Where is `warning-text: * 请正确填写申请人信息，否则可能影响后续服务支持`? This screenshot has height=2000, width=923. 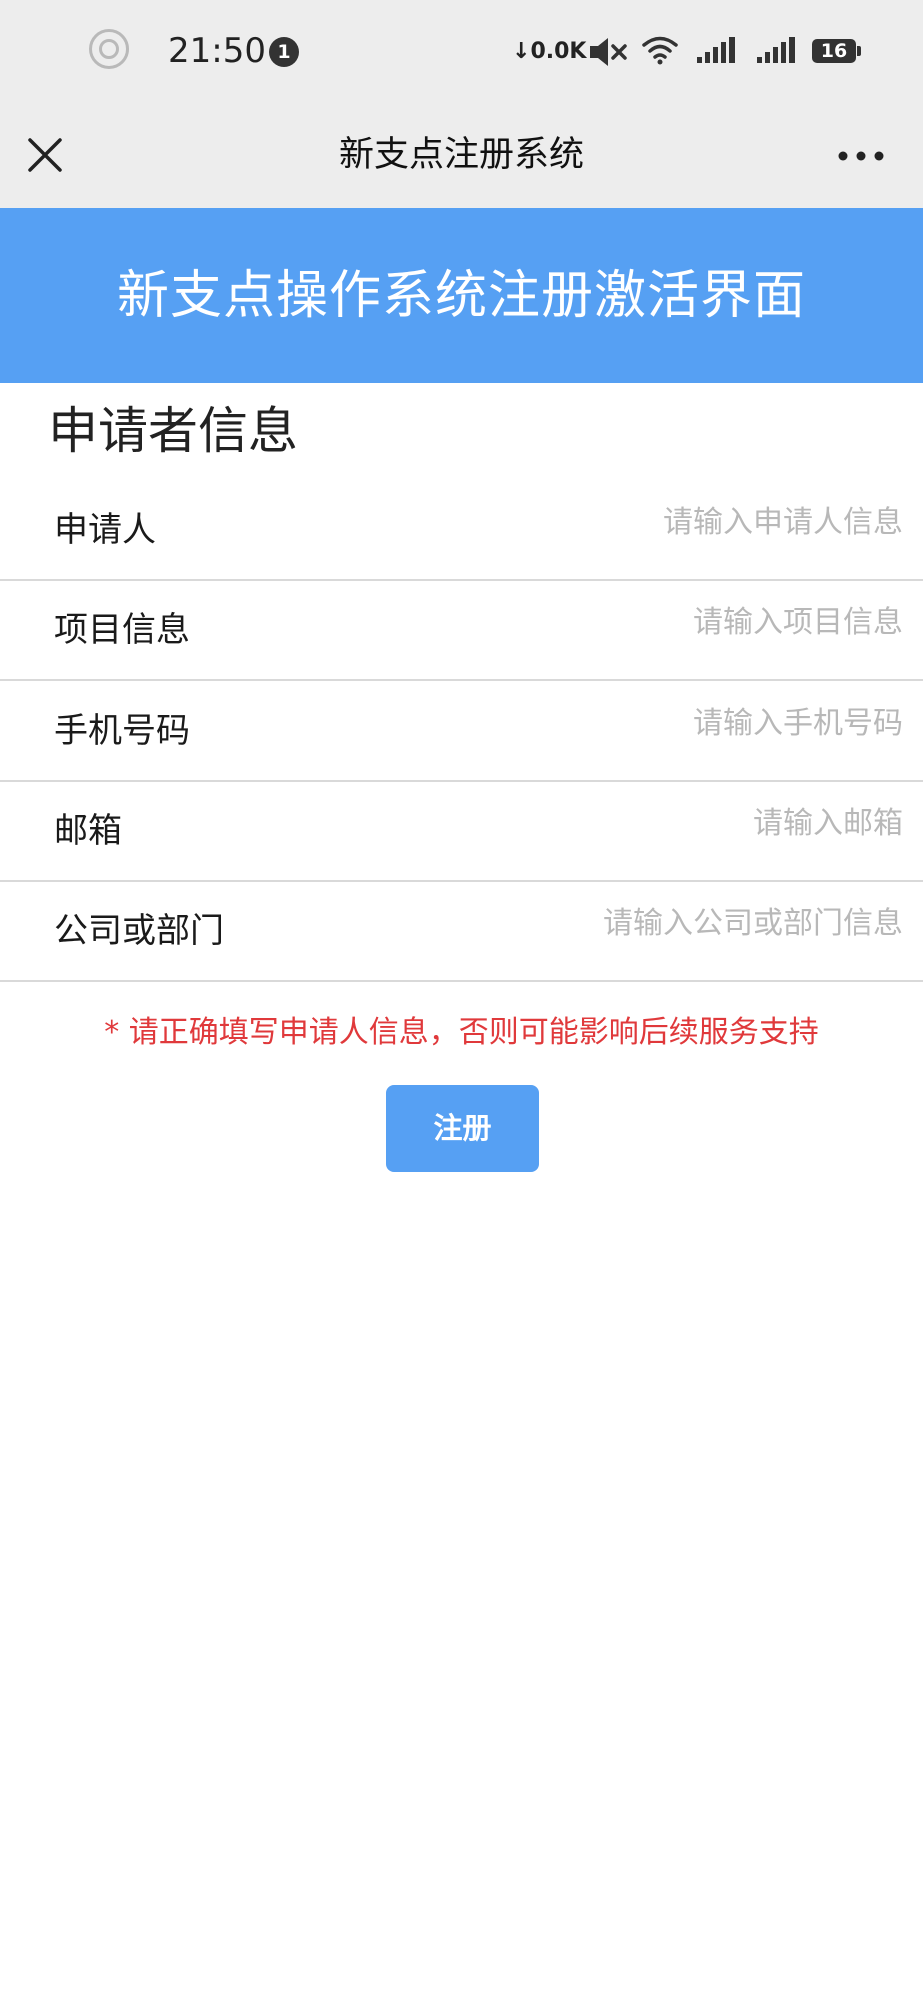
warning-text: * 请正确填写申请人信息，否则可能影响后续服务支持 is located at coordinates (461, 1032).